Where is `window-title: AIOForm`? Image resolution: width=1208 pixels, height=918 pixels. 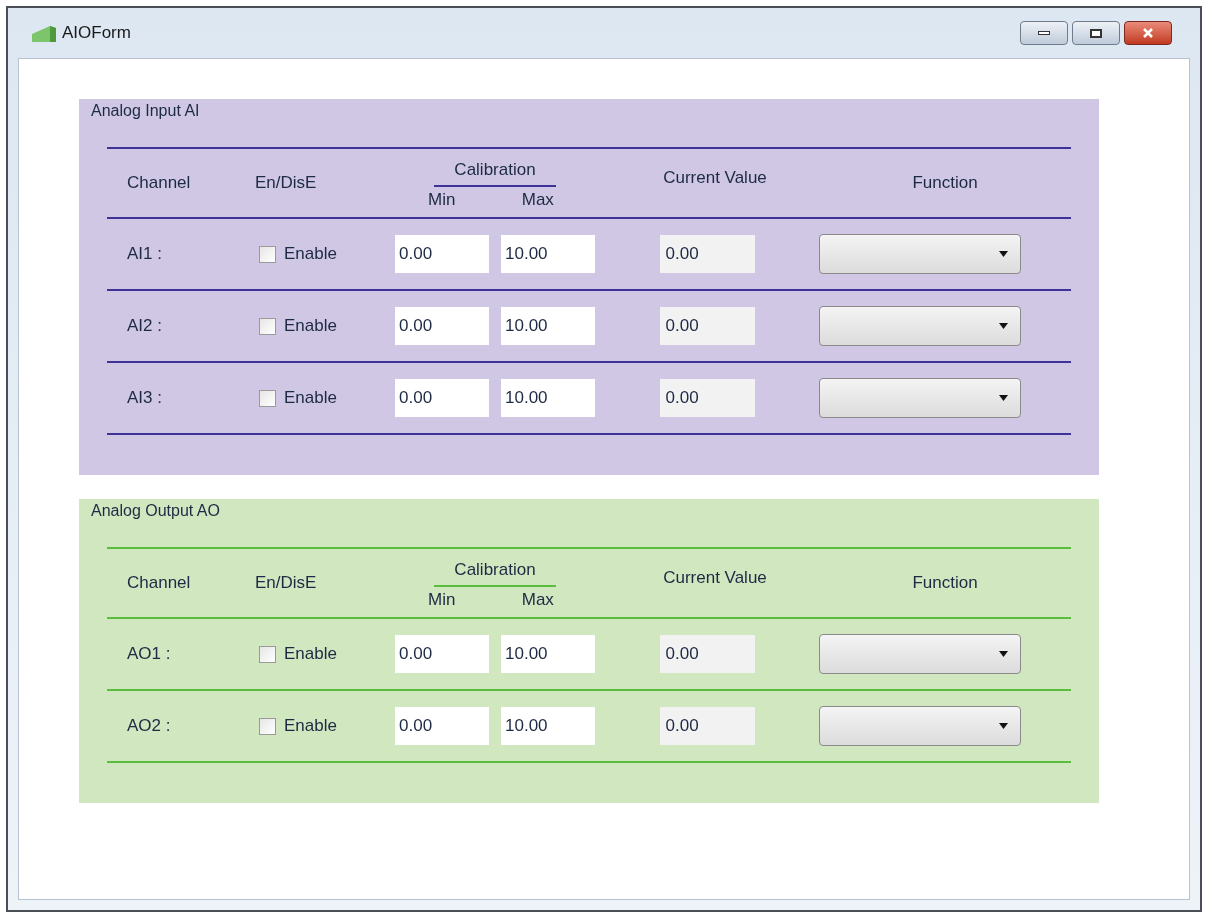 window-title: AIOForm is located at coordinates (96, 33).